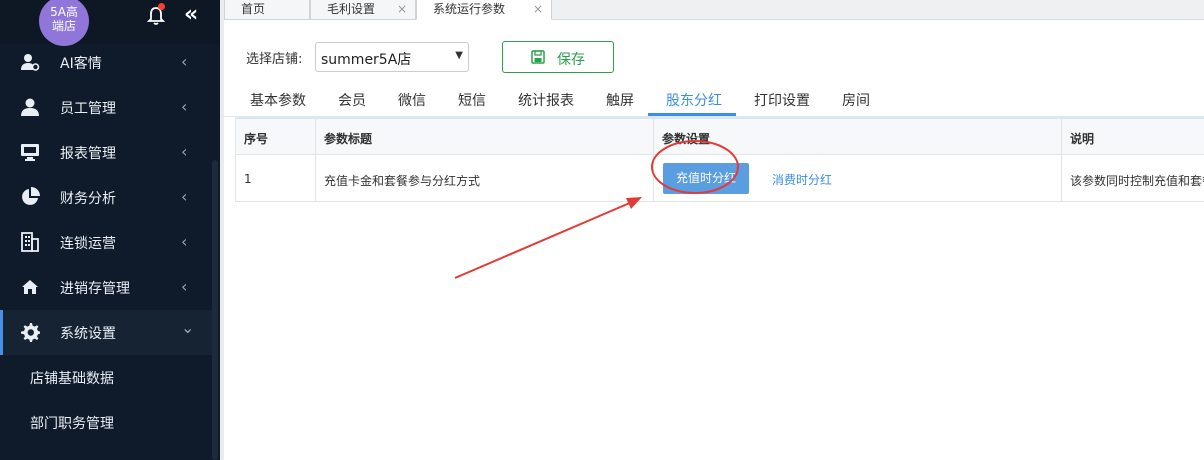  I want to click on header-description: 说明, so click(1082, 139).